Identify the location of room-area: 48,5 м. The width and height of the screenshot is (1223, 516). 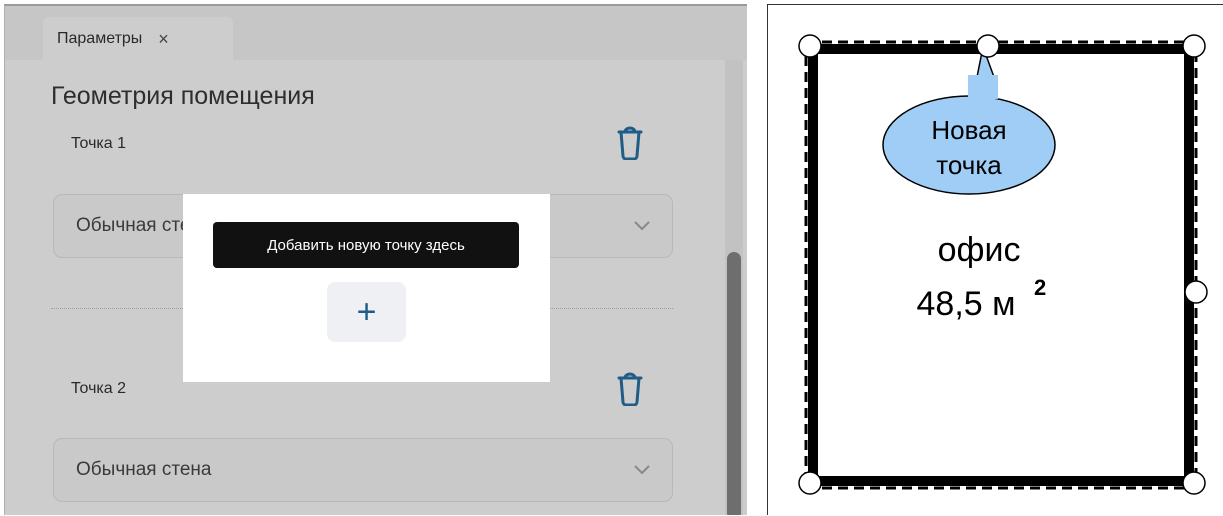
(966, 304).